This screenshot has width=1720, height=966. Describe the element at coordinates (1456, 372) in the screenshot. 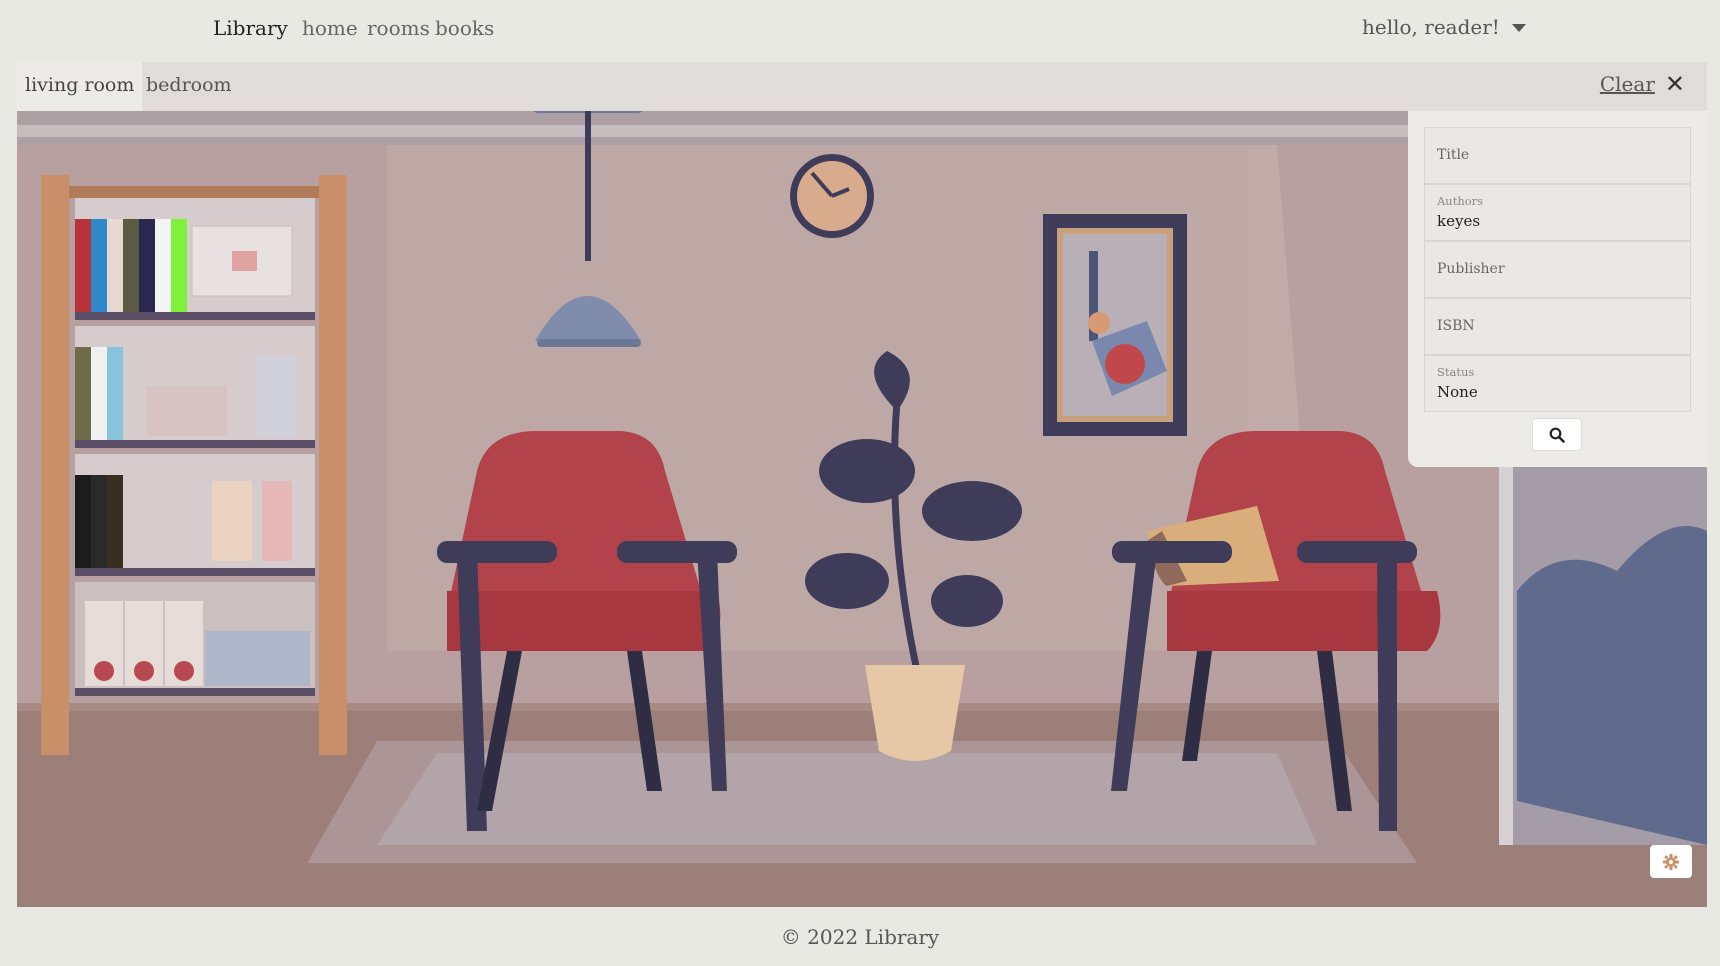

I see `status-label: Status` at that location.